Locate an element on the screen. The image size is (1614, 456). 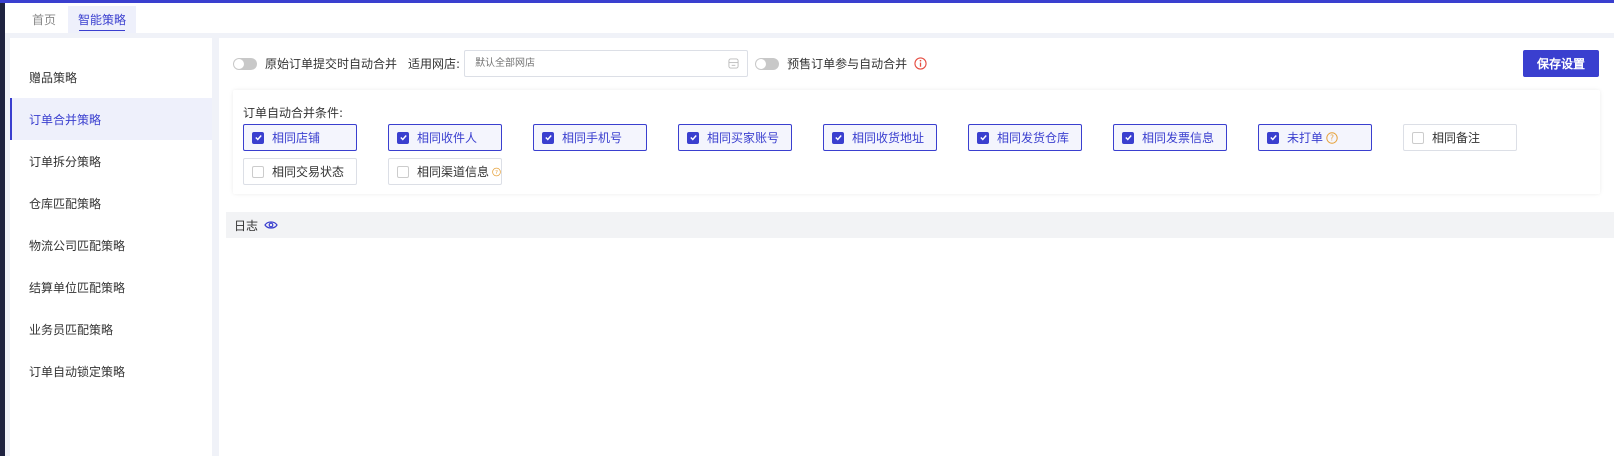
condition-receiver-checkbox: 相同收件人 is located at coordinates (445, 137).